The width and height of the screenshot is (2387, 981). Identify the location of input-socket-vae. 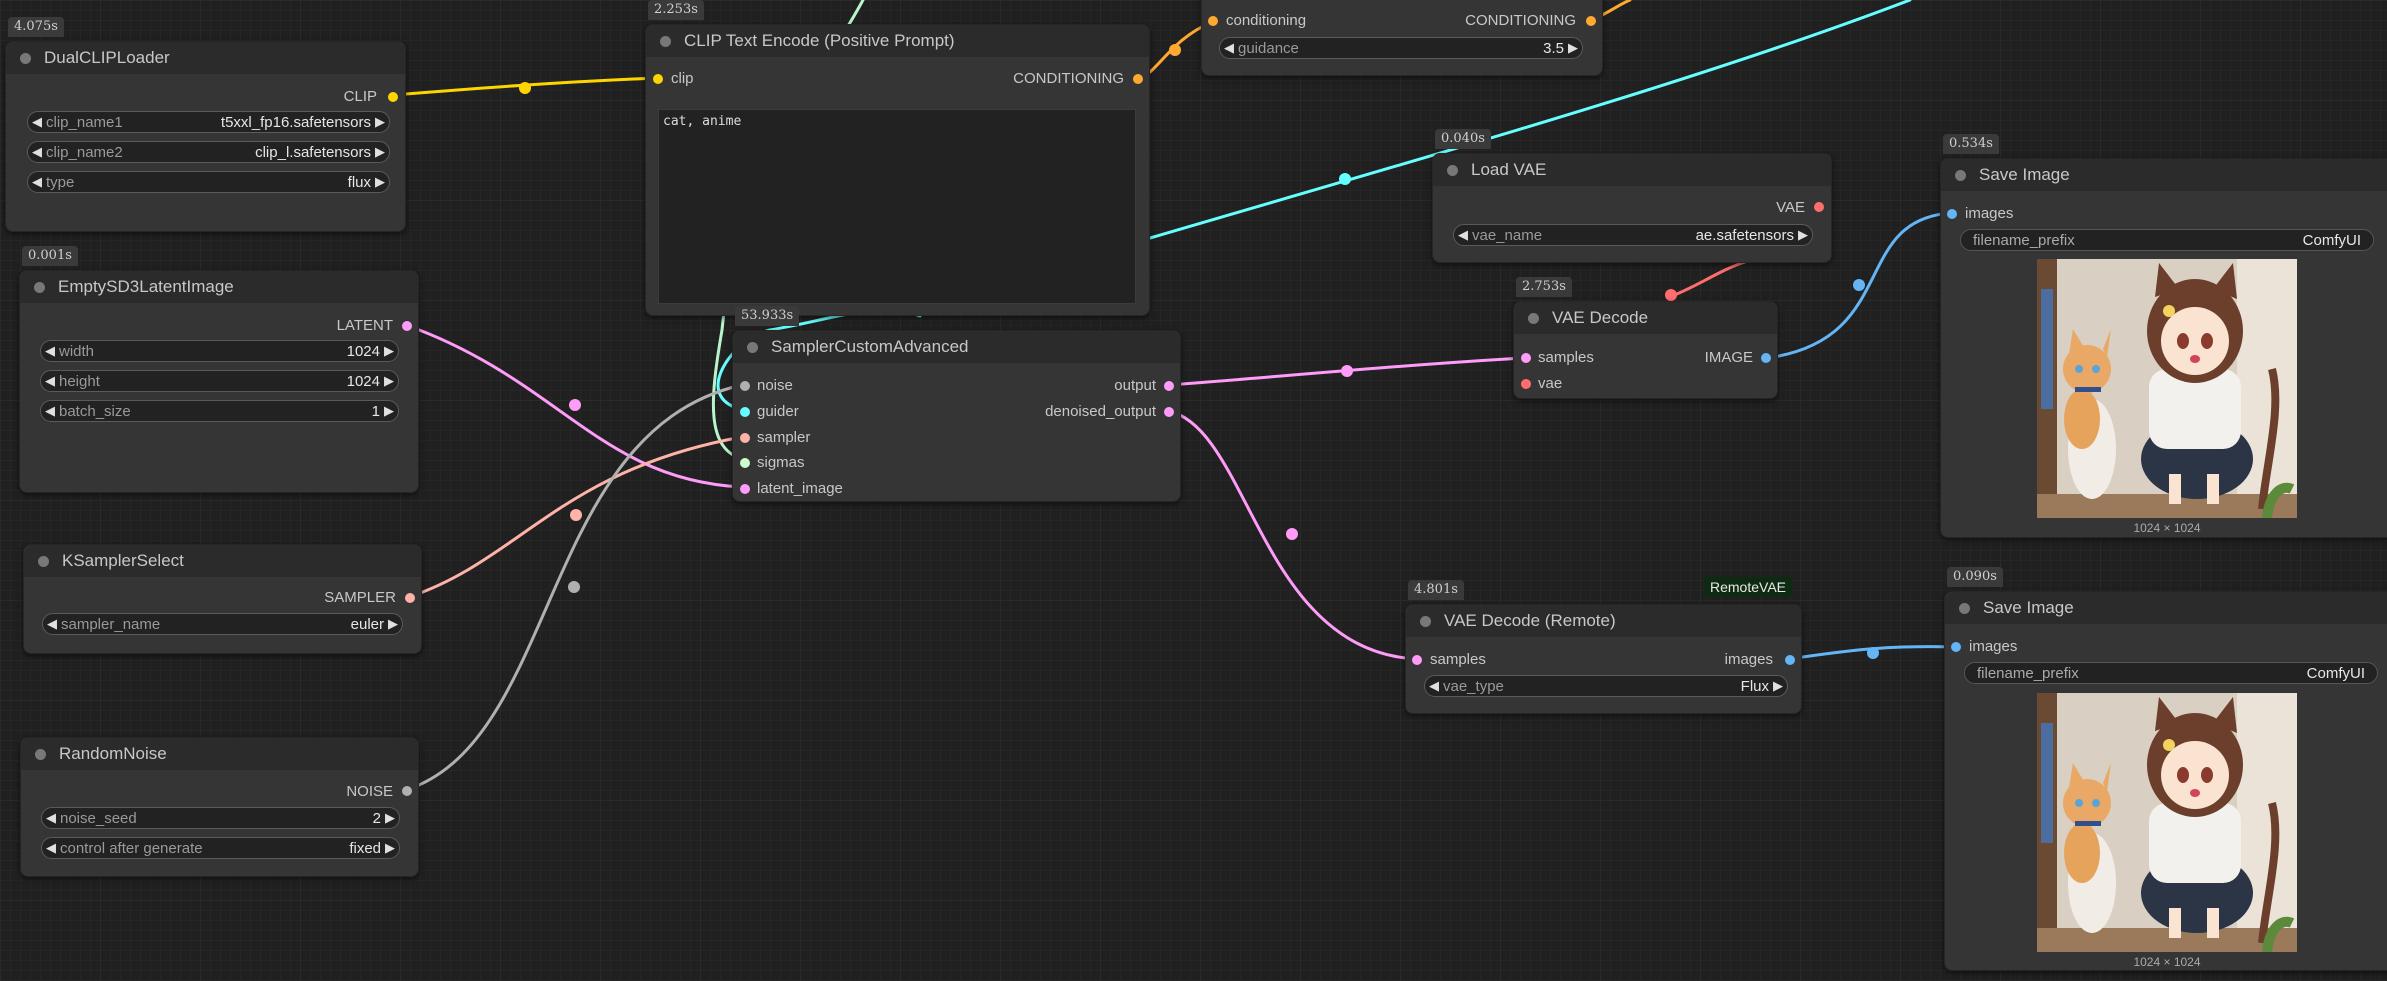
(1526, 384).